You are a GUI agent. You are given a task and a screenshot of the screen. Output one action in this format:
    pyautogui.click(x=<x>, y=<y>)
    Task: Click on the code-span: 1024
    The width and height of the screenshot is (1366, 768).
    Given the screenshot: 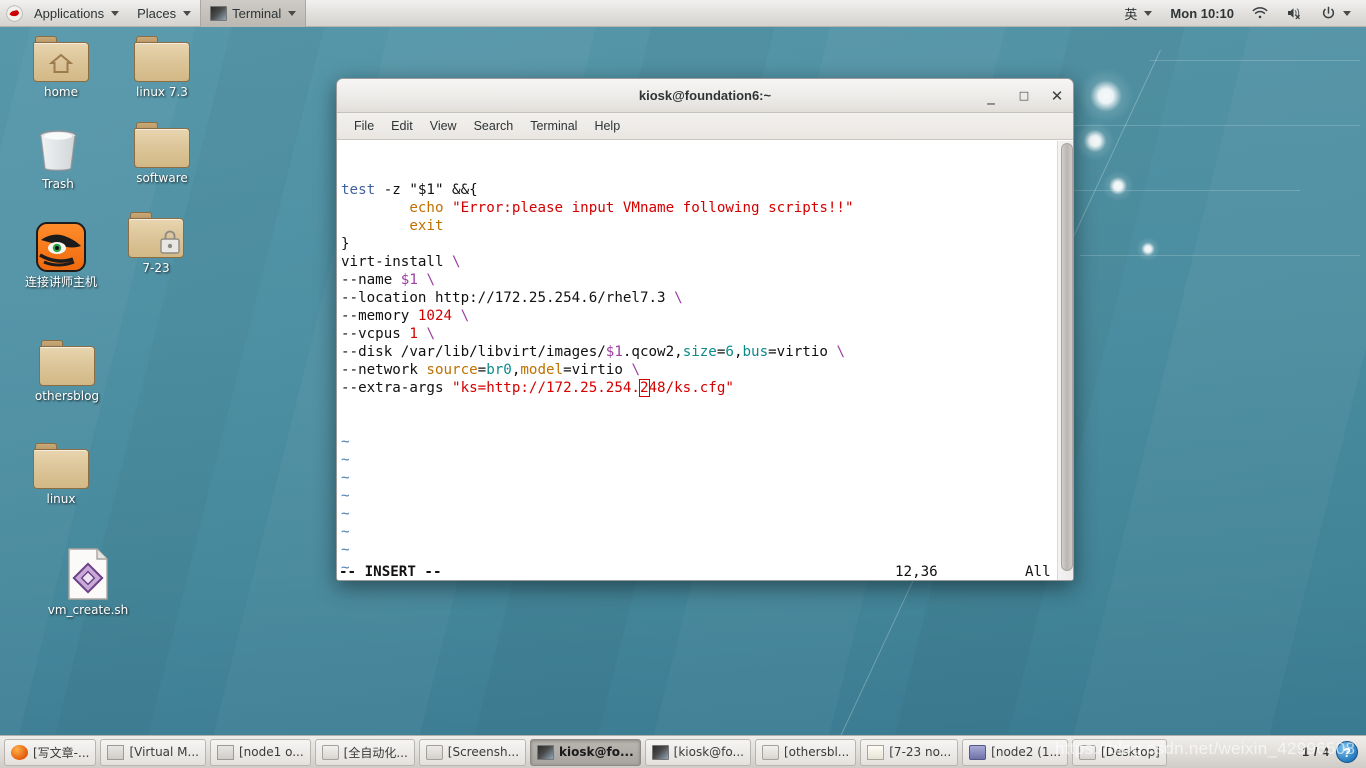 What is the action you would take?
    pyautogui.click(x=435, y=316)
    